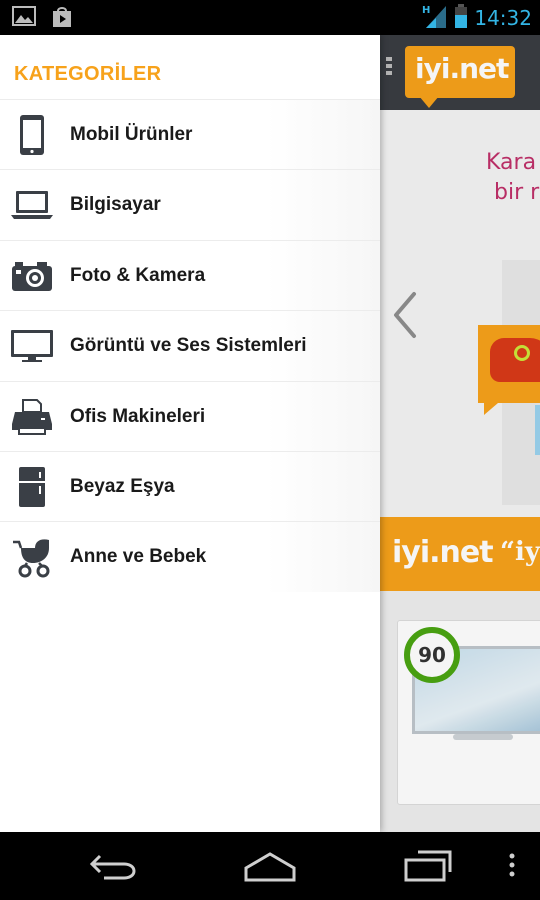  Describe the element at coordinates (138, 416) in the screenshot. I see `category-label: Ofis Makineleri` at that location.